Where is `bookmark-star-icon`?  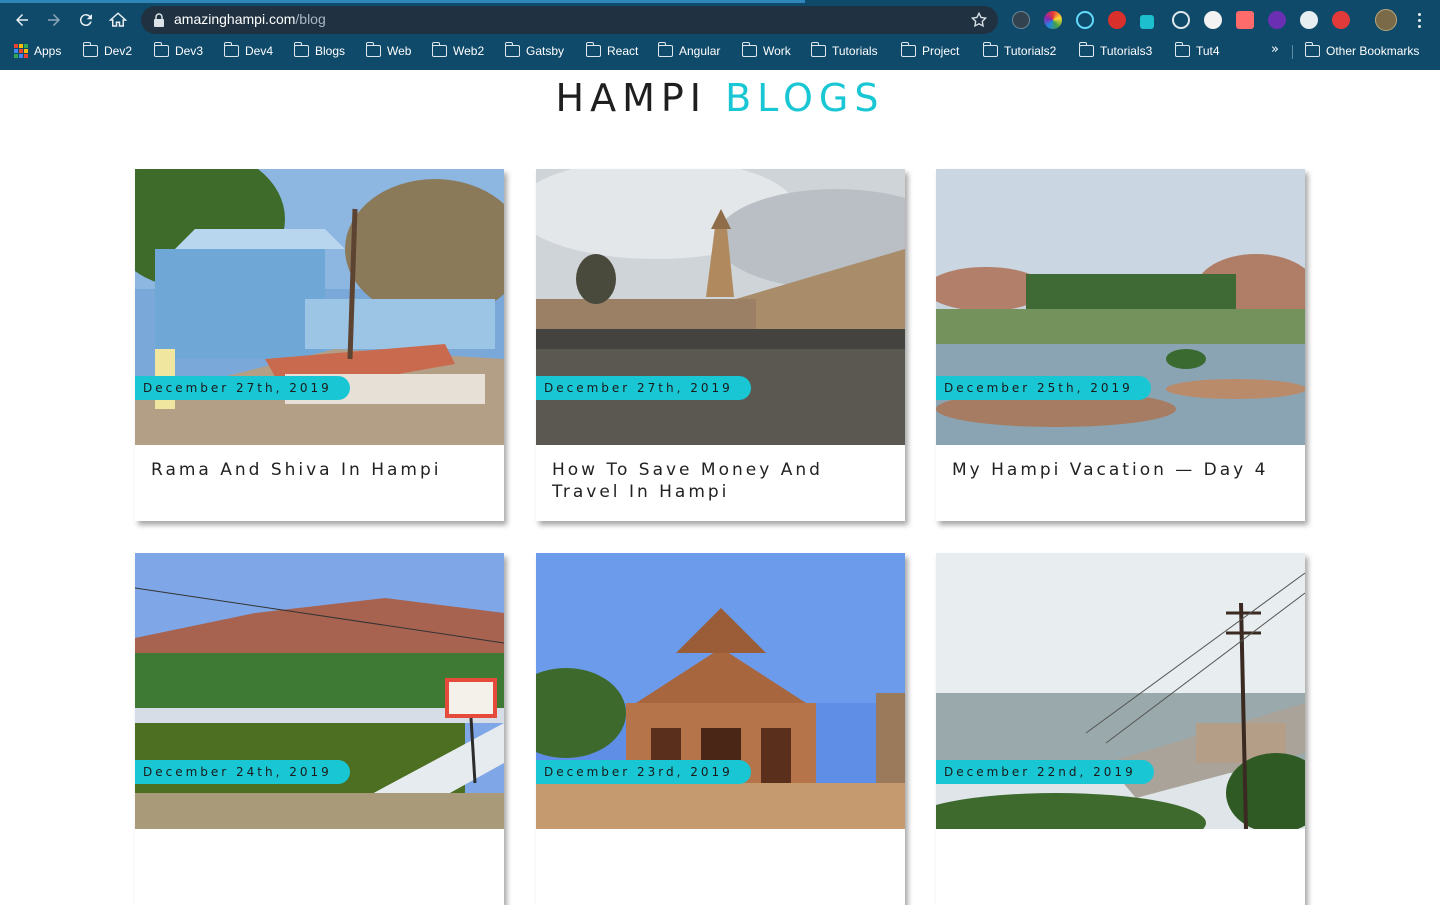
bookmark-star-icon is located at coordinates (979, 20).